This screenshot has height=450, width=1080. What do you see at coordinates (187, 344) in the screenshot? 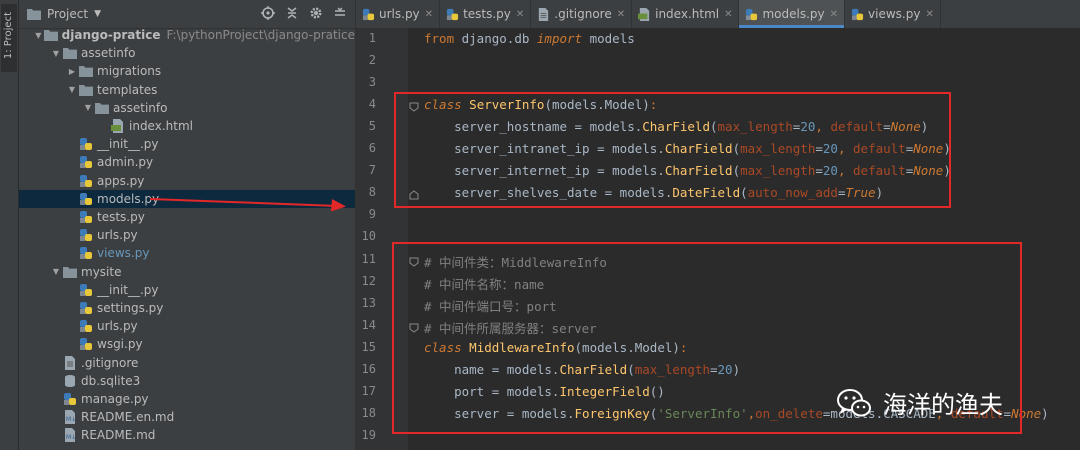
I see `tree-file-wsgi.py: wsgi.py` at bounding box center [187, 344].